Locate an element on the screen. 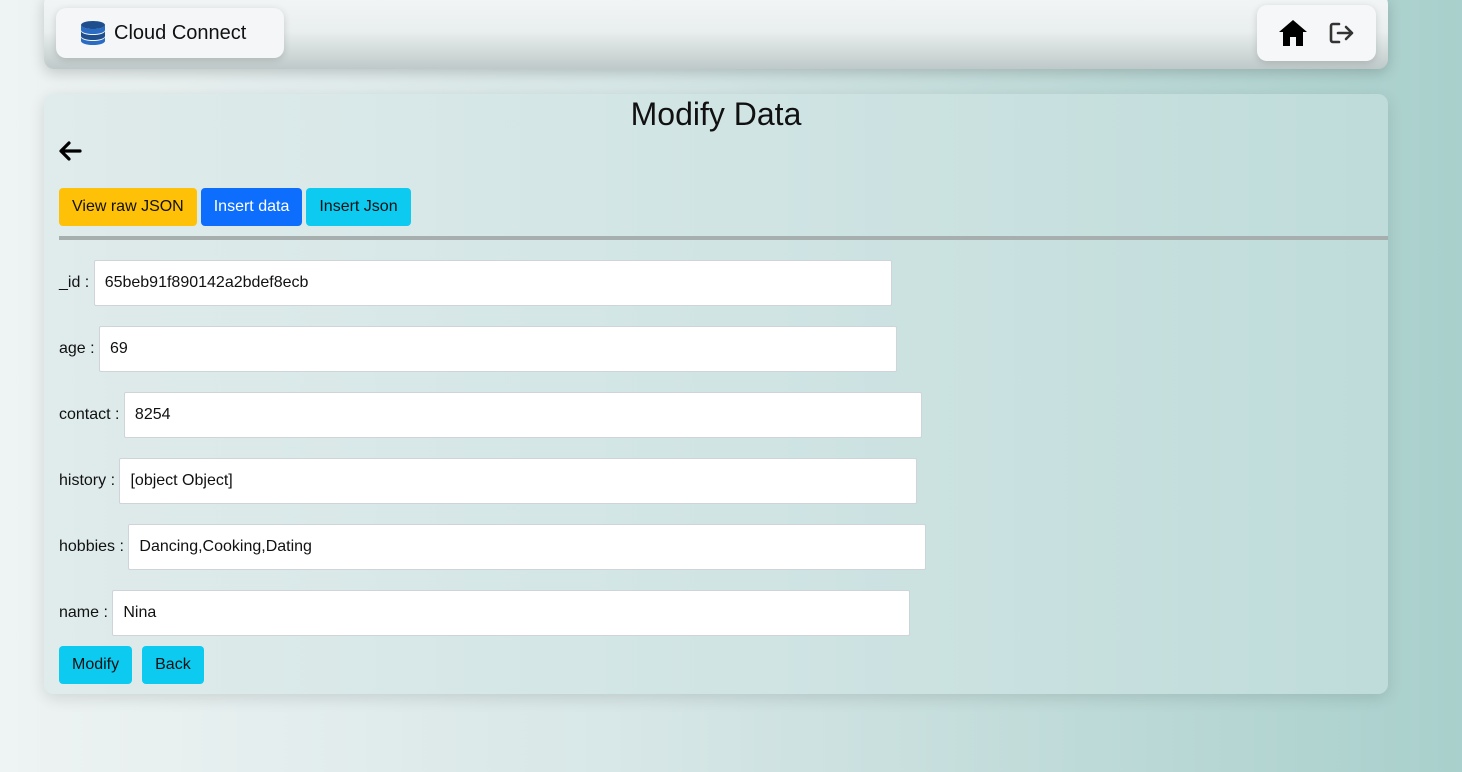 The width and height of the screenshot is (1462, 772). home-icon is located at coordinates (1293, 33).